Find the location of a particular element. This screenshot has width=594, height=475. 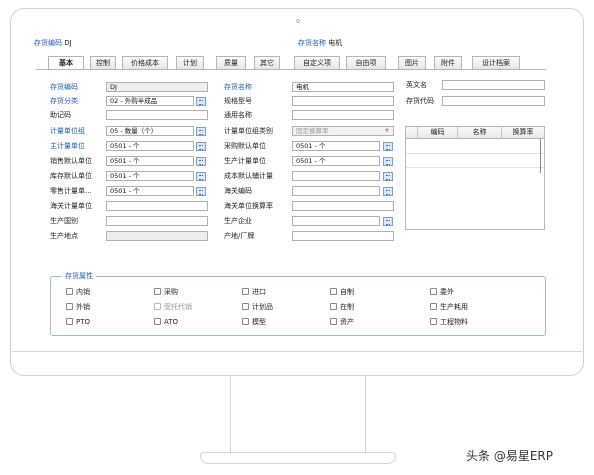

label-main-unit: 主计量单位 is located at coordinates (67, 146).